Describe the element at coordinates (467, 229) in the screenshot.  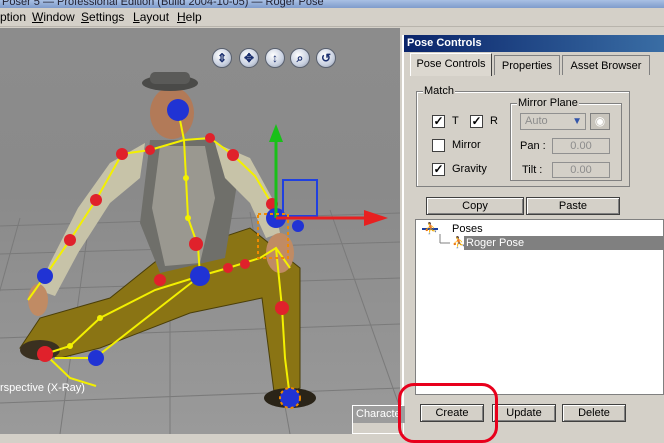
I see `tree-root-poses: Poses` at that location.